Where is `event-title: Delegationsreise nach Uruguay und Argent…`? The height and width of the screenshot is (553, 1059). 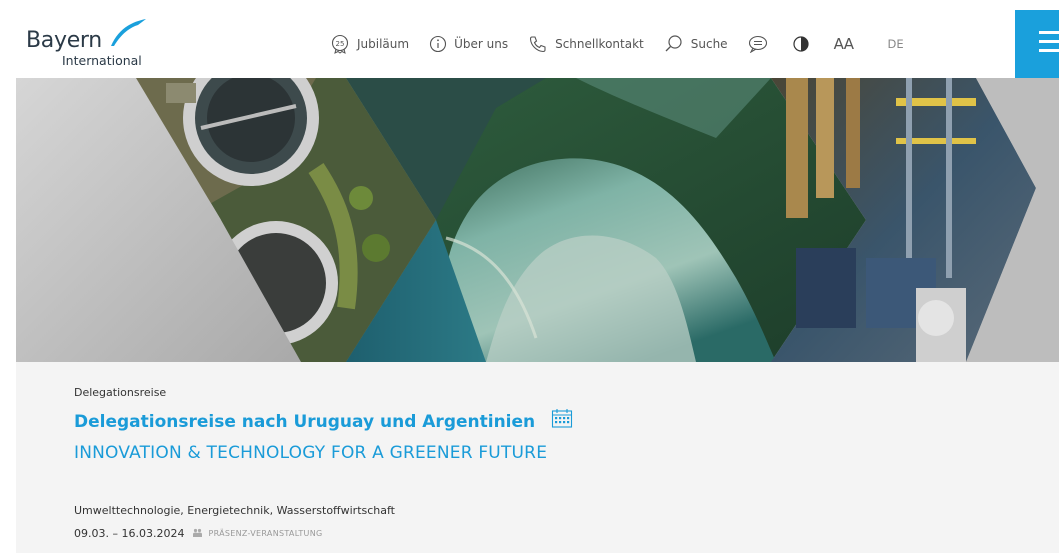
event-title: Delegationsreise nach Uruguay und Argent… is located at coordinates (304, 422).